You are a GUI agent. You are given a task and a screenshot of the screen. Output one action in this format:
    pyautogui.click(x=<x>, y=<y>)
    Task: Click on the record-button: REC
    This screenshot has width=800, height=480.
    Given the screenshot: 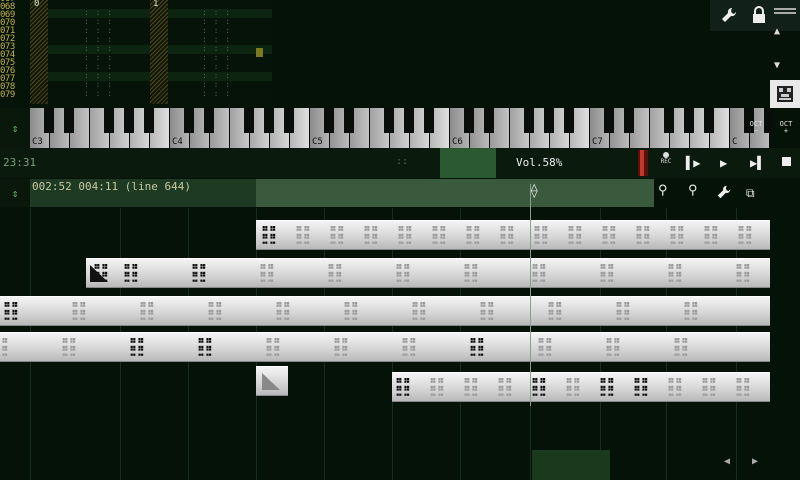 What is the action you would take?
    pyautogui.click(x=666, y=163)
    